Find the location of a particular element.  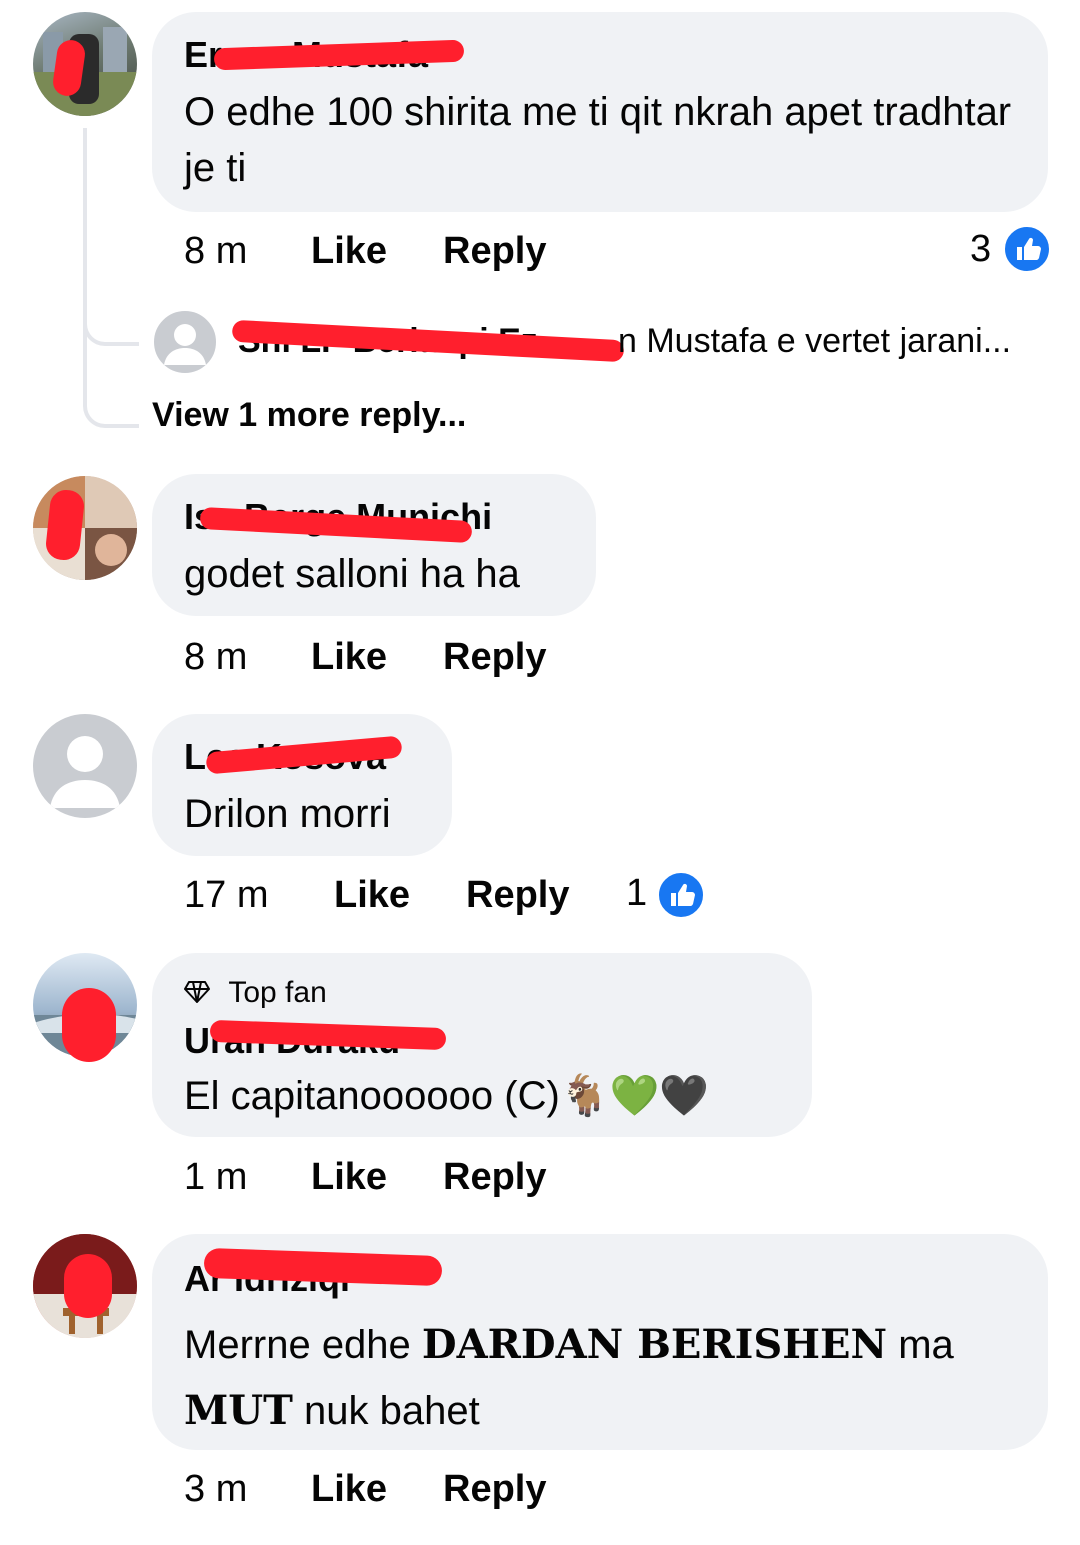

comment-text-emphasis: MUT is located at coordinates (238, 1410).